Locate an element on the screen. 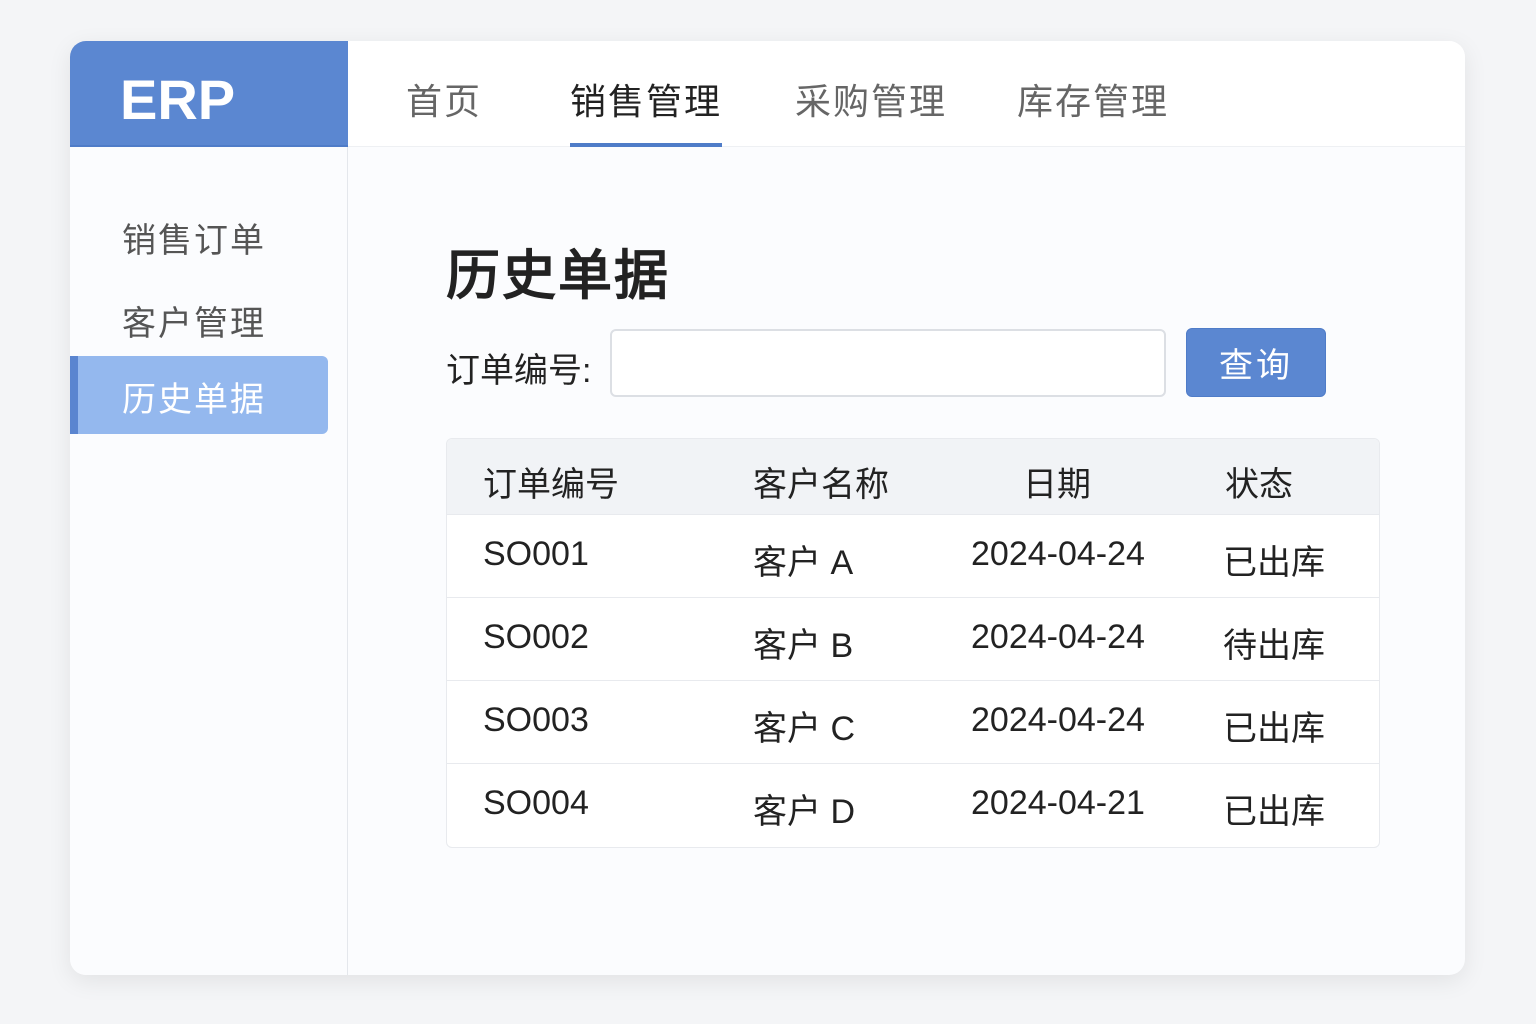 Image resolution: width=1536 pixels, height=1024 pixels. cell-customer: 客户 A is located at coordinates (803, 563).